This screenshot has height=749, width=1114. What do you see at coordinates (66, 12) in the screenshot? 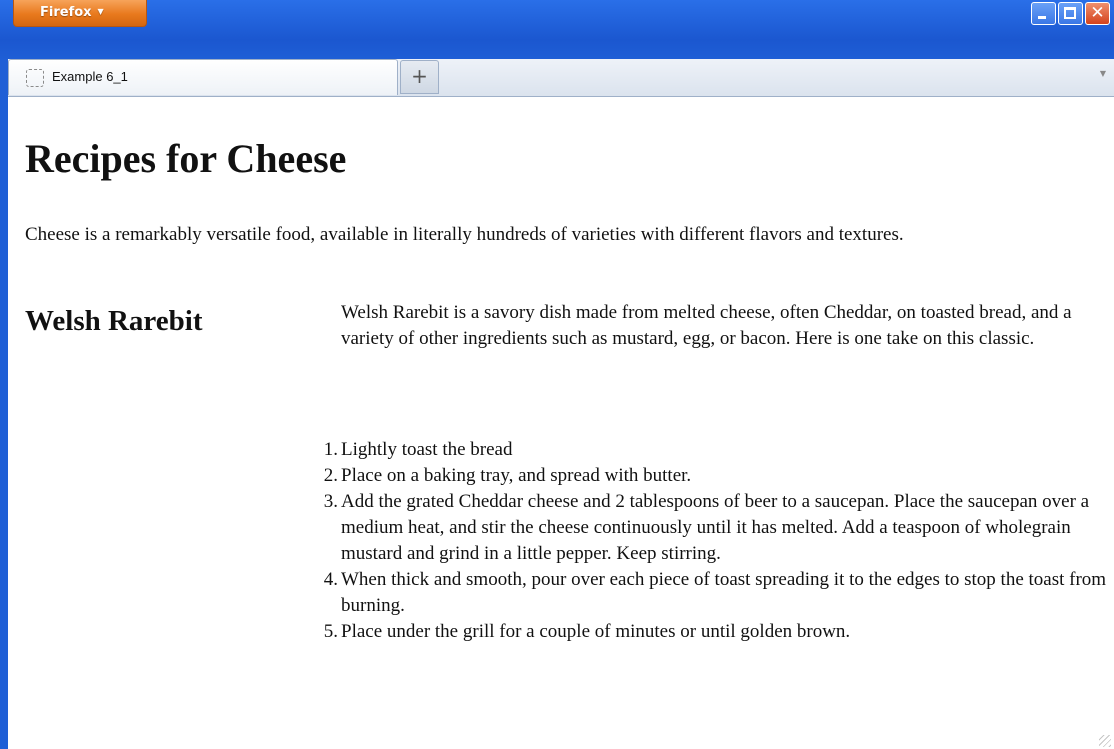
I see `firefox-menu-label: Firefox` at bounding box center [66, 12].